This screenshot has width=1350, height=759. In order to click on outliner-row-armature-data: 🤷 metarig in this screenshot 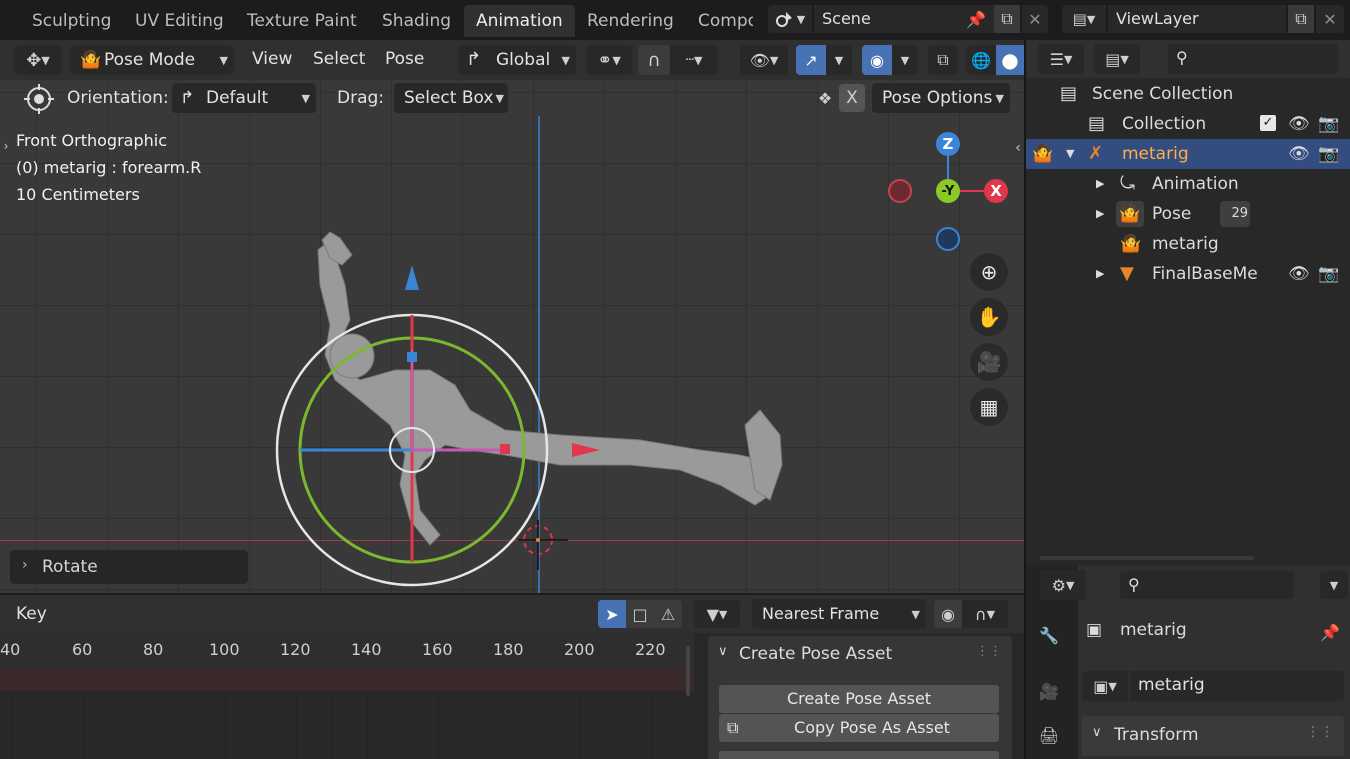, I will do `click(1188, 244)`.